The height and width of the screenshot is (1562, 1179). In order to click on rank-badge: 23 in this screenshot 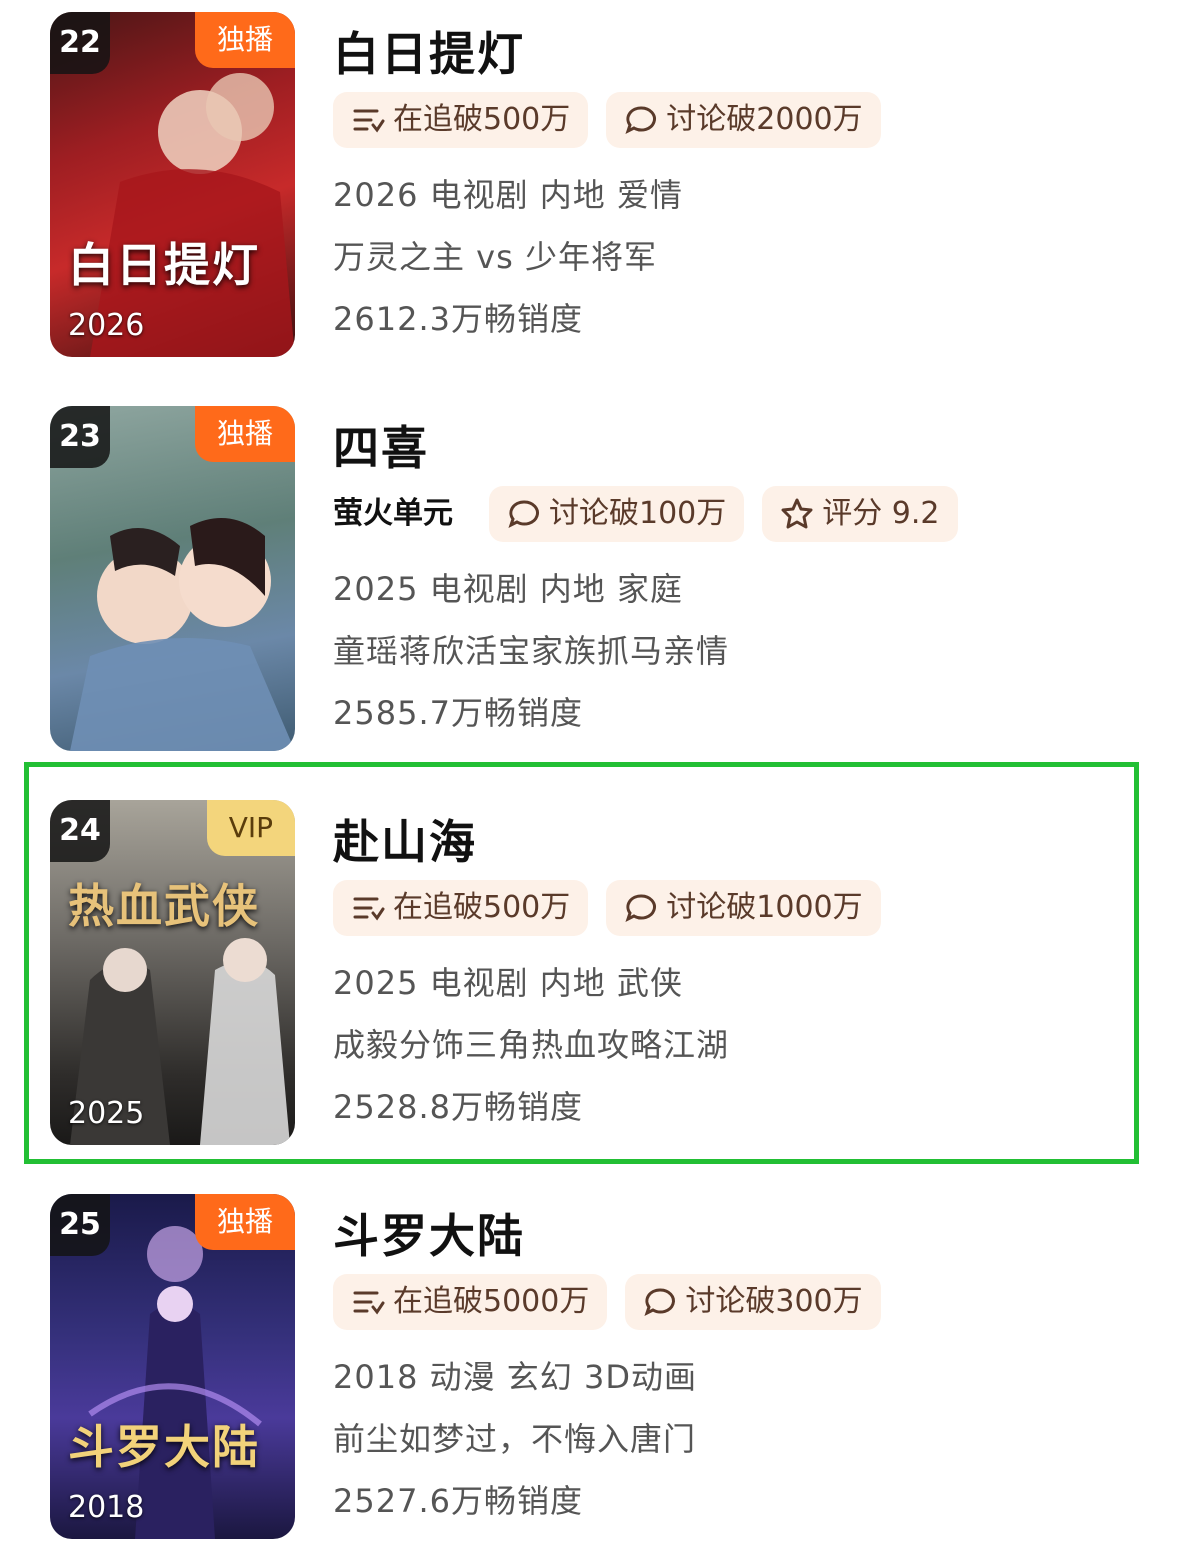, I will do `click(80, 437)`.